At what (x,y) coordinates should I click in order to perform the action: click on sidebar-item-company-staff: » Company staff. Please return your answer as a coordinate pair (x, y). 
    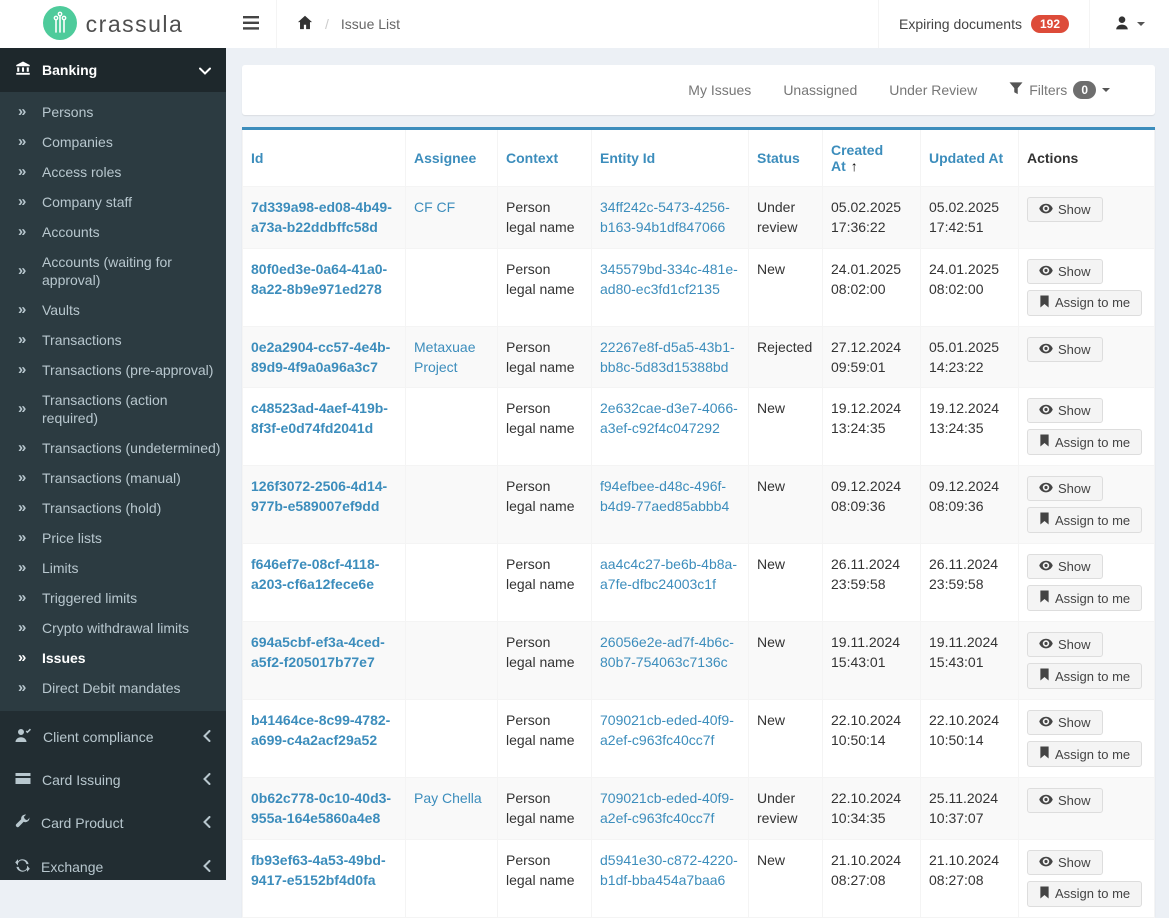
    Looking at the image, I should click on (113, 202).